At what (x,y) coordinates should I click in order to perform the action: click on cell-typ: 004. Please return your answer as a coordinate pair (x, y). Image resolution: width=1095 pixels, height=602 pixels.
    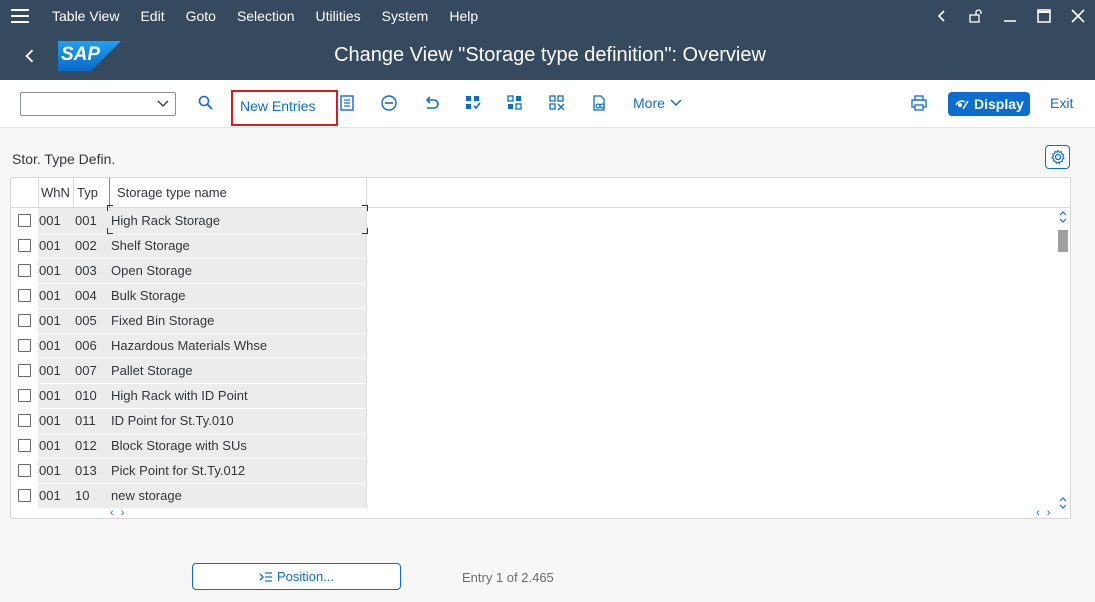
    Looking at the image, I should click on (86, 295).